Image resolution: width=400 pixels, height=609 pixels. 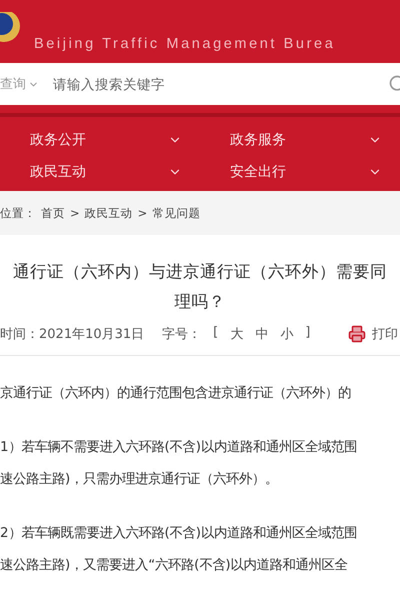 I want to click on article-title: 通行证（六环内）与进京通行证（六环外）需要同 理吗？, so click(x=200, y=287).